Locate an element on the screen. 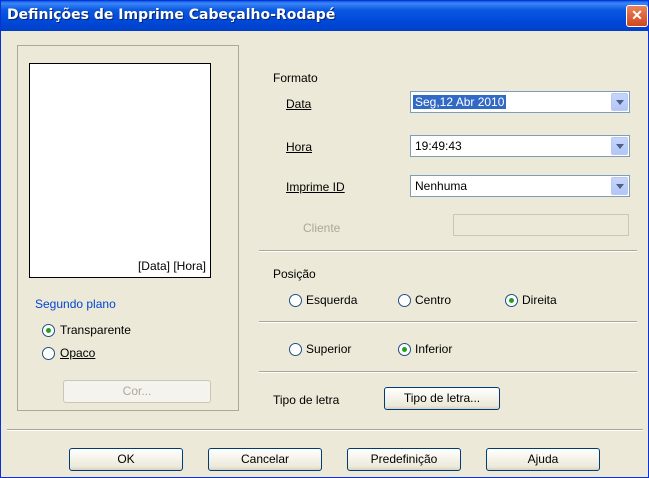  date-format-value: Seg,12 Abr 2010 is located at coordinates (460, 102).